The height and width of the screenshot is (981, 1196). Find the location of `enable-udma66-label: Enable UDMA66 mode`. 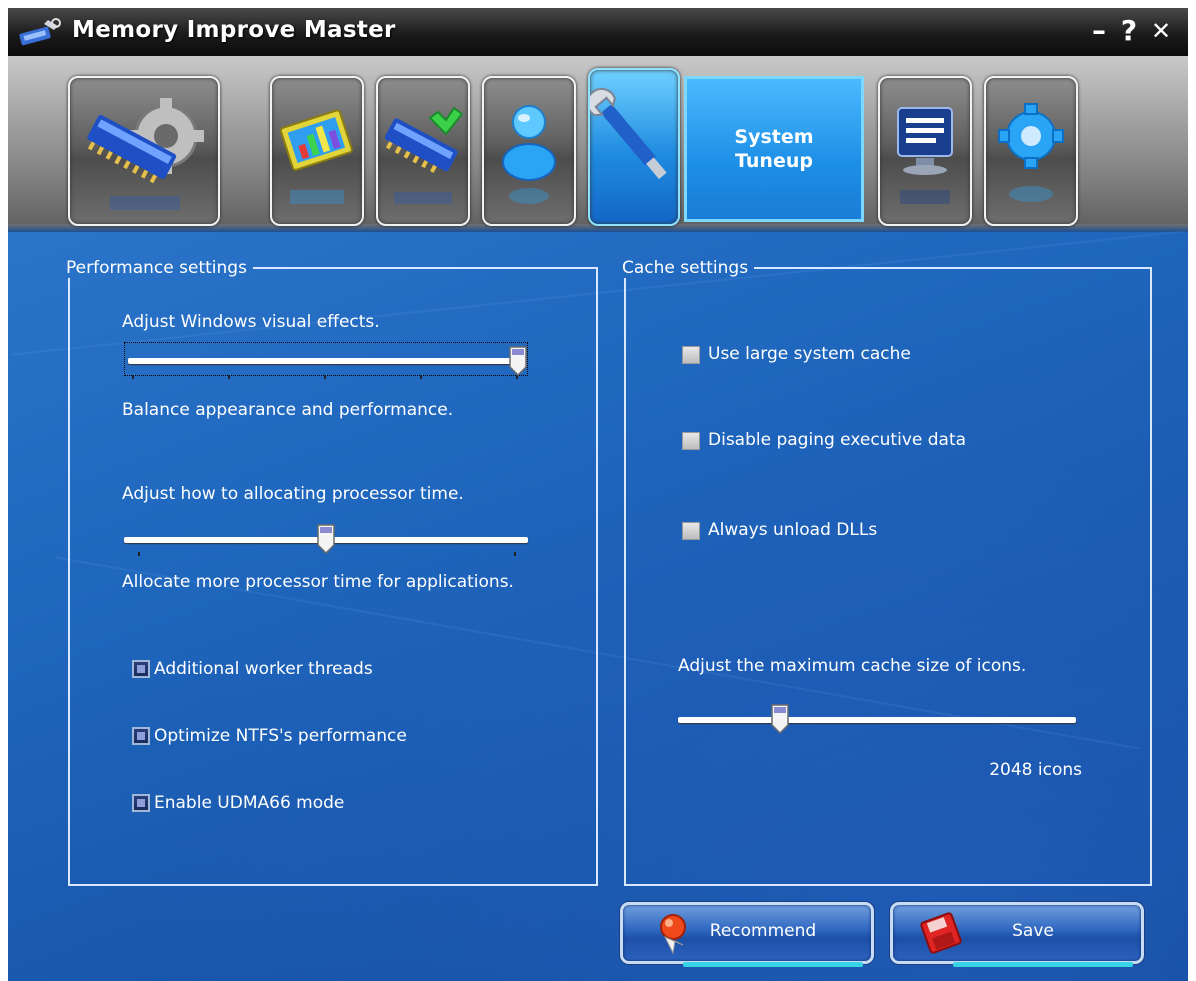

enable-udma66-label: Enable UDMA66 mode is located at coordinates (249, 803).